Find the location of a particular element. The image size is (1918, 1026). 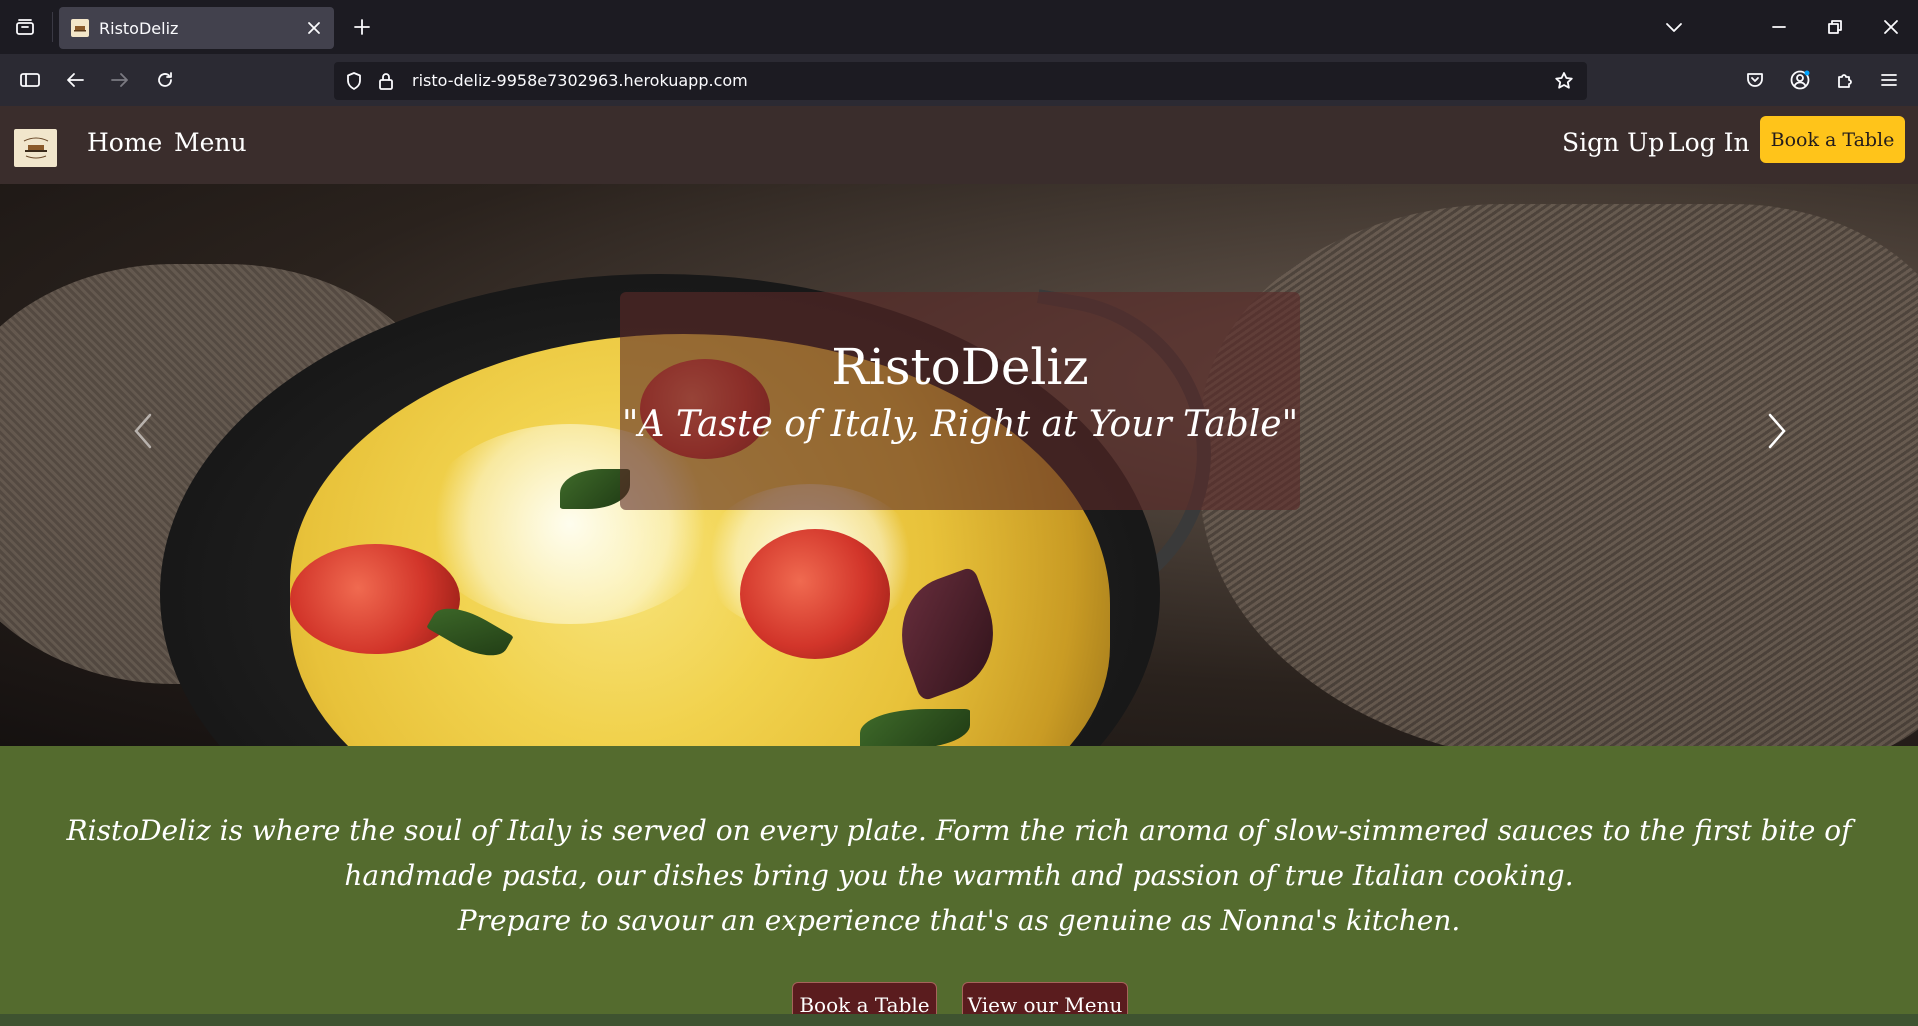

tab-title: RistoDeliz is located at coordinates (139, 28).